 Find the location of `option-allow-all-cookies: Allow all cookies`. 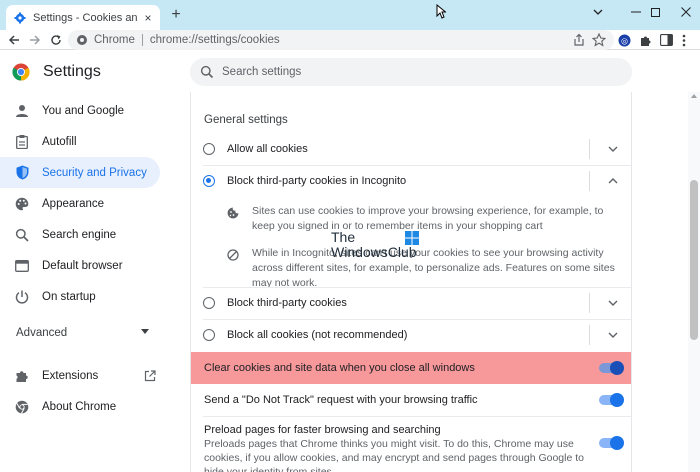

option-allow-all-cookies: Allow all cookies is located at coordinates (411, 149).